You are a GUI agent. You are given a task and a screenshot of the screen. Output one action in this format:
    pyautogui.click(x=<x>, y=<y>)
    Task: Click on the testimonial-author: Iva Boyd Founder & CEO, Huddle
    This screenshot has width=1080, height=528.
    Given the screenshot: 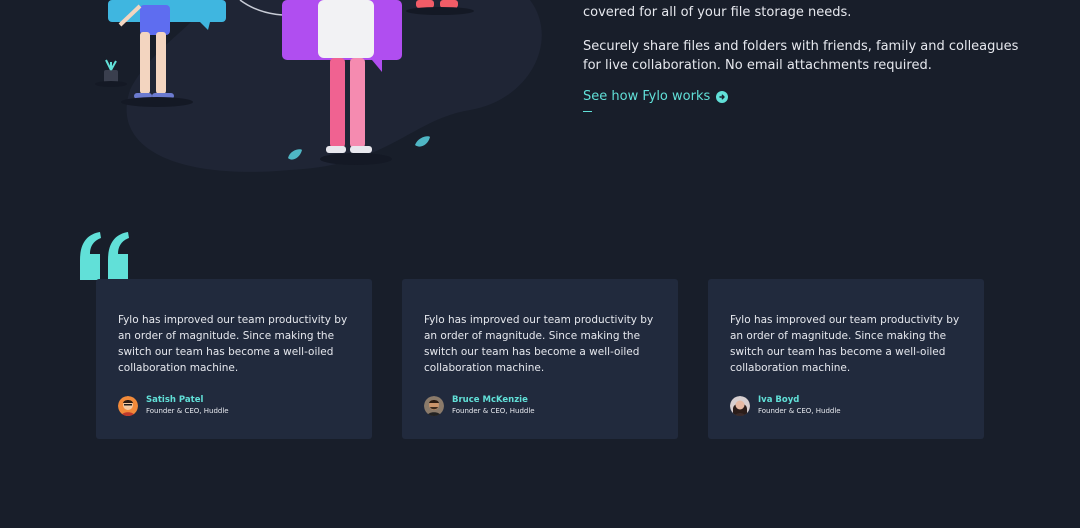 What is the action you would take?
    pyautogui.click(x=785, y=406)
    